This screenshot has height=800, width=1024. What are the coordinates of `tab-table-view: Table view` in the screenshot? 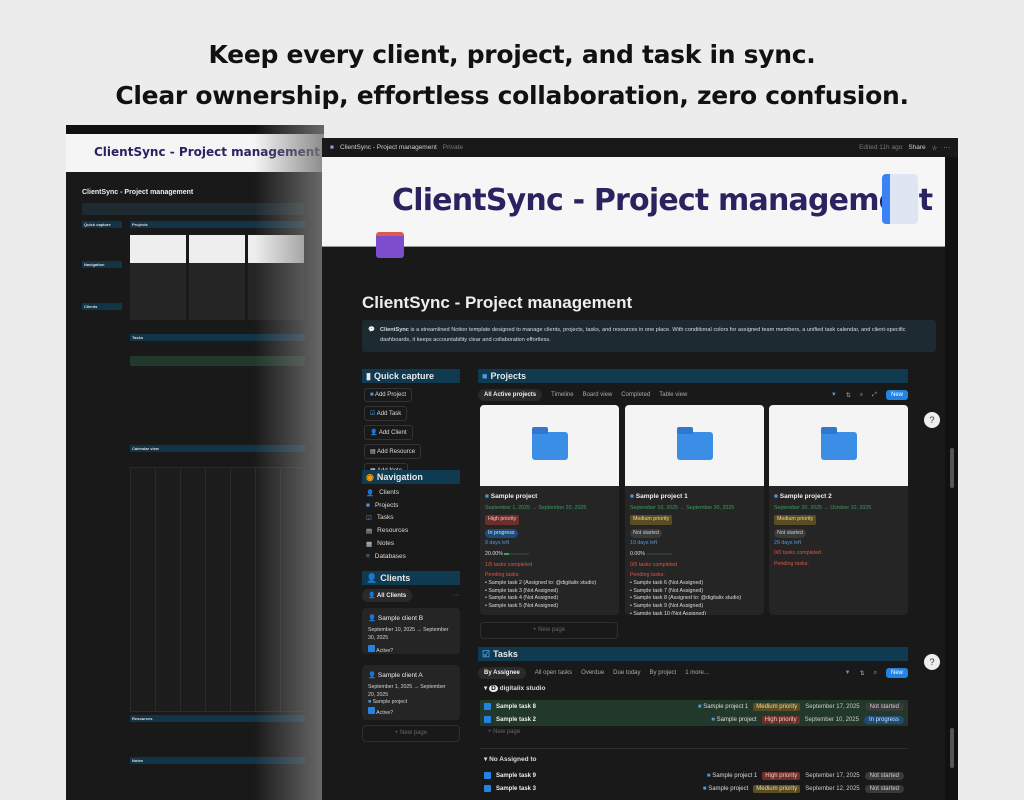 It's located at (673, 395).